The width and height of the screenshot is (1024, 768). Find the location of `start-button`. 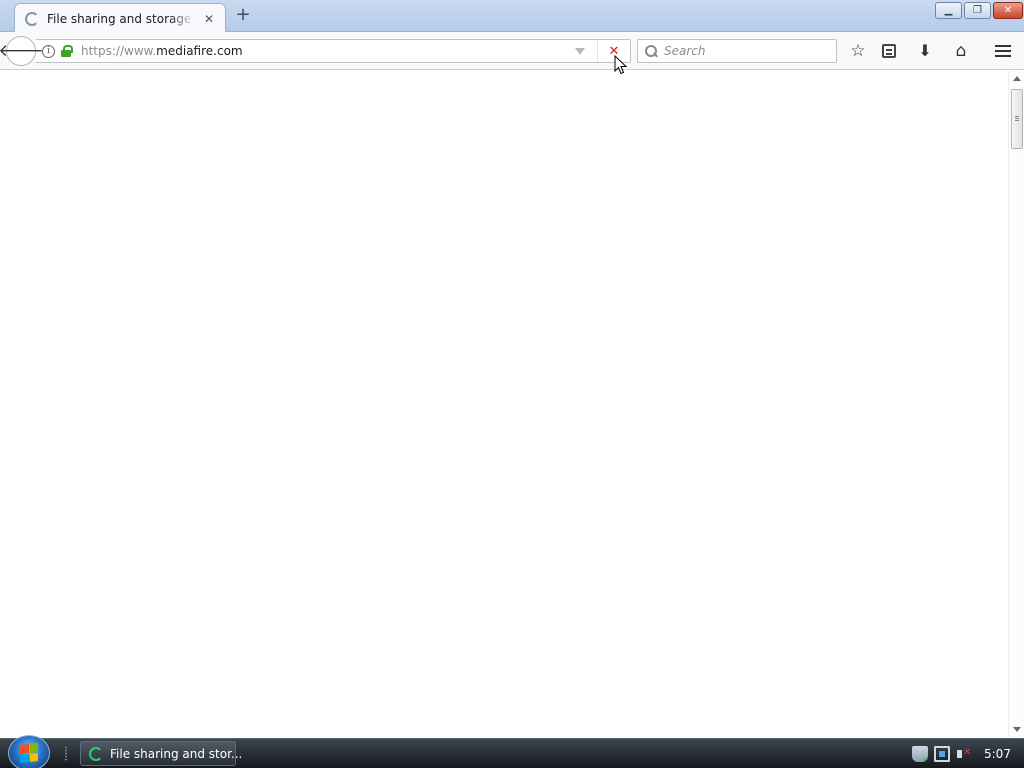

start-button is located at coordinates (29, 751).